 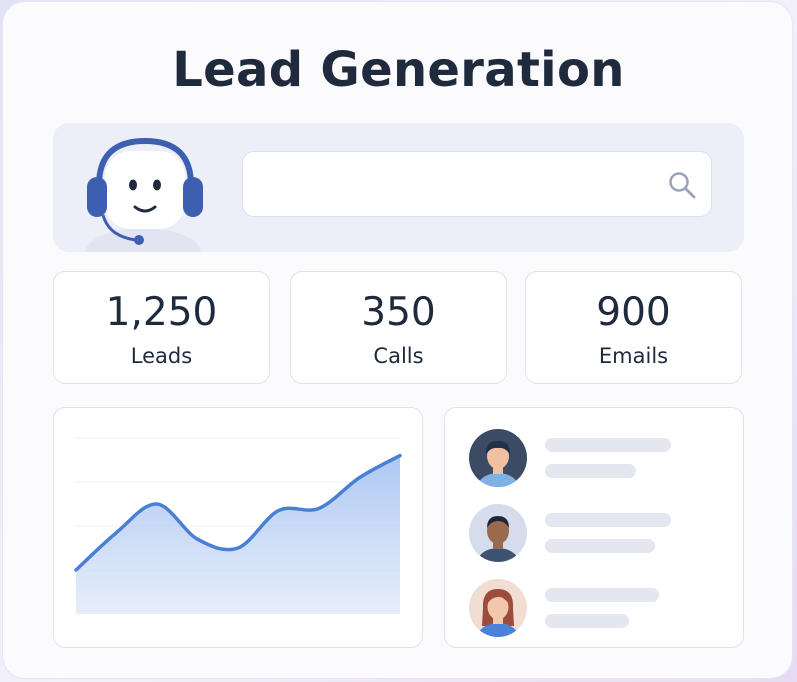 I want to click on stat-label: Emails, so click(x=633, y=356).